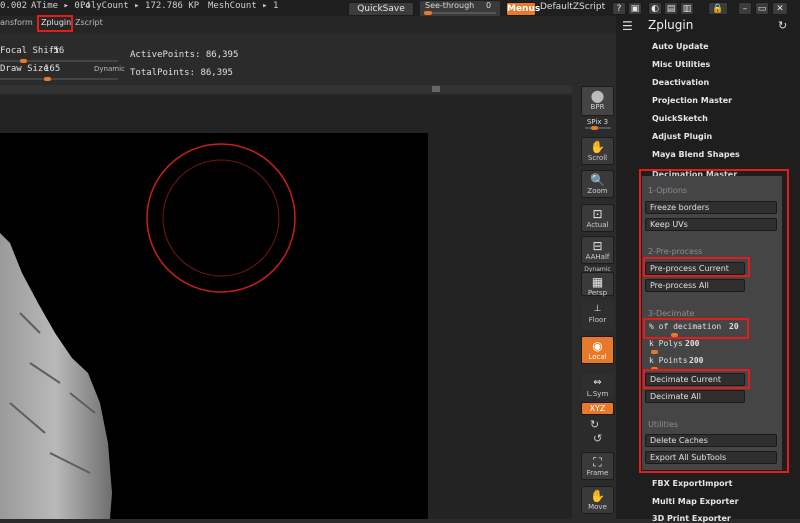  I want to click on help-icon: ?, so click(619, 8).